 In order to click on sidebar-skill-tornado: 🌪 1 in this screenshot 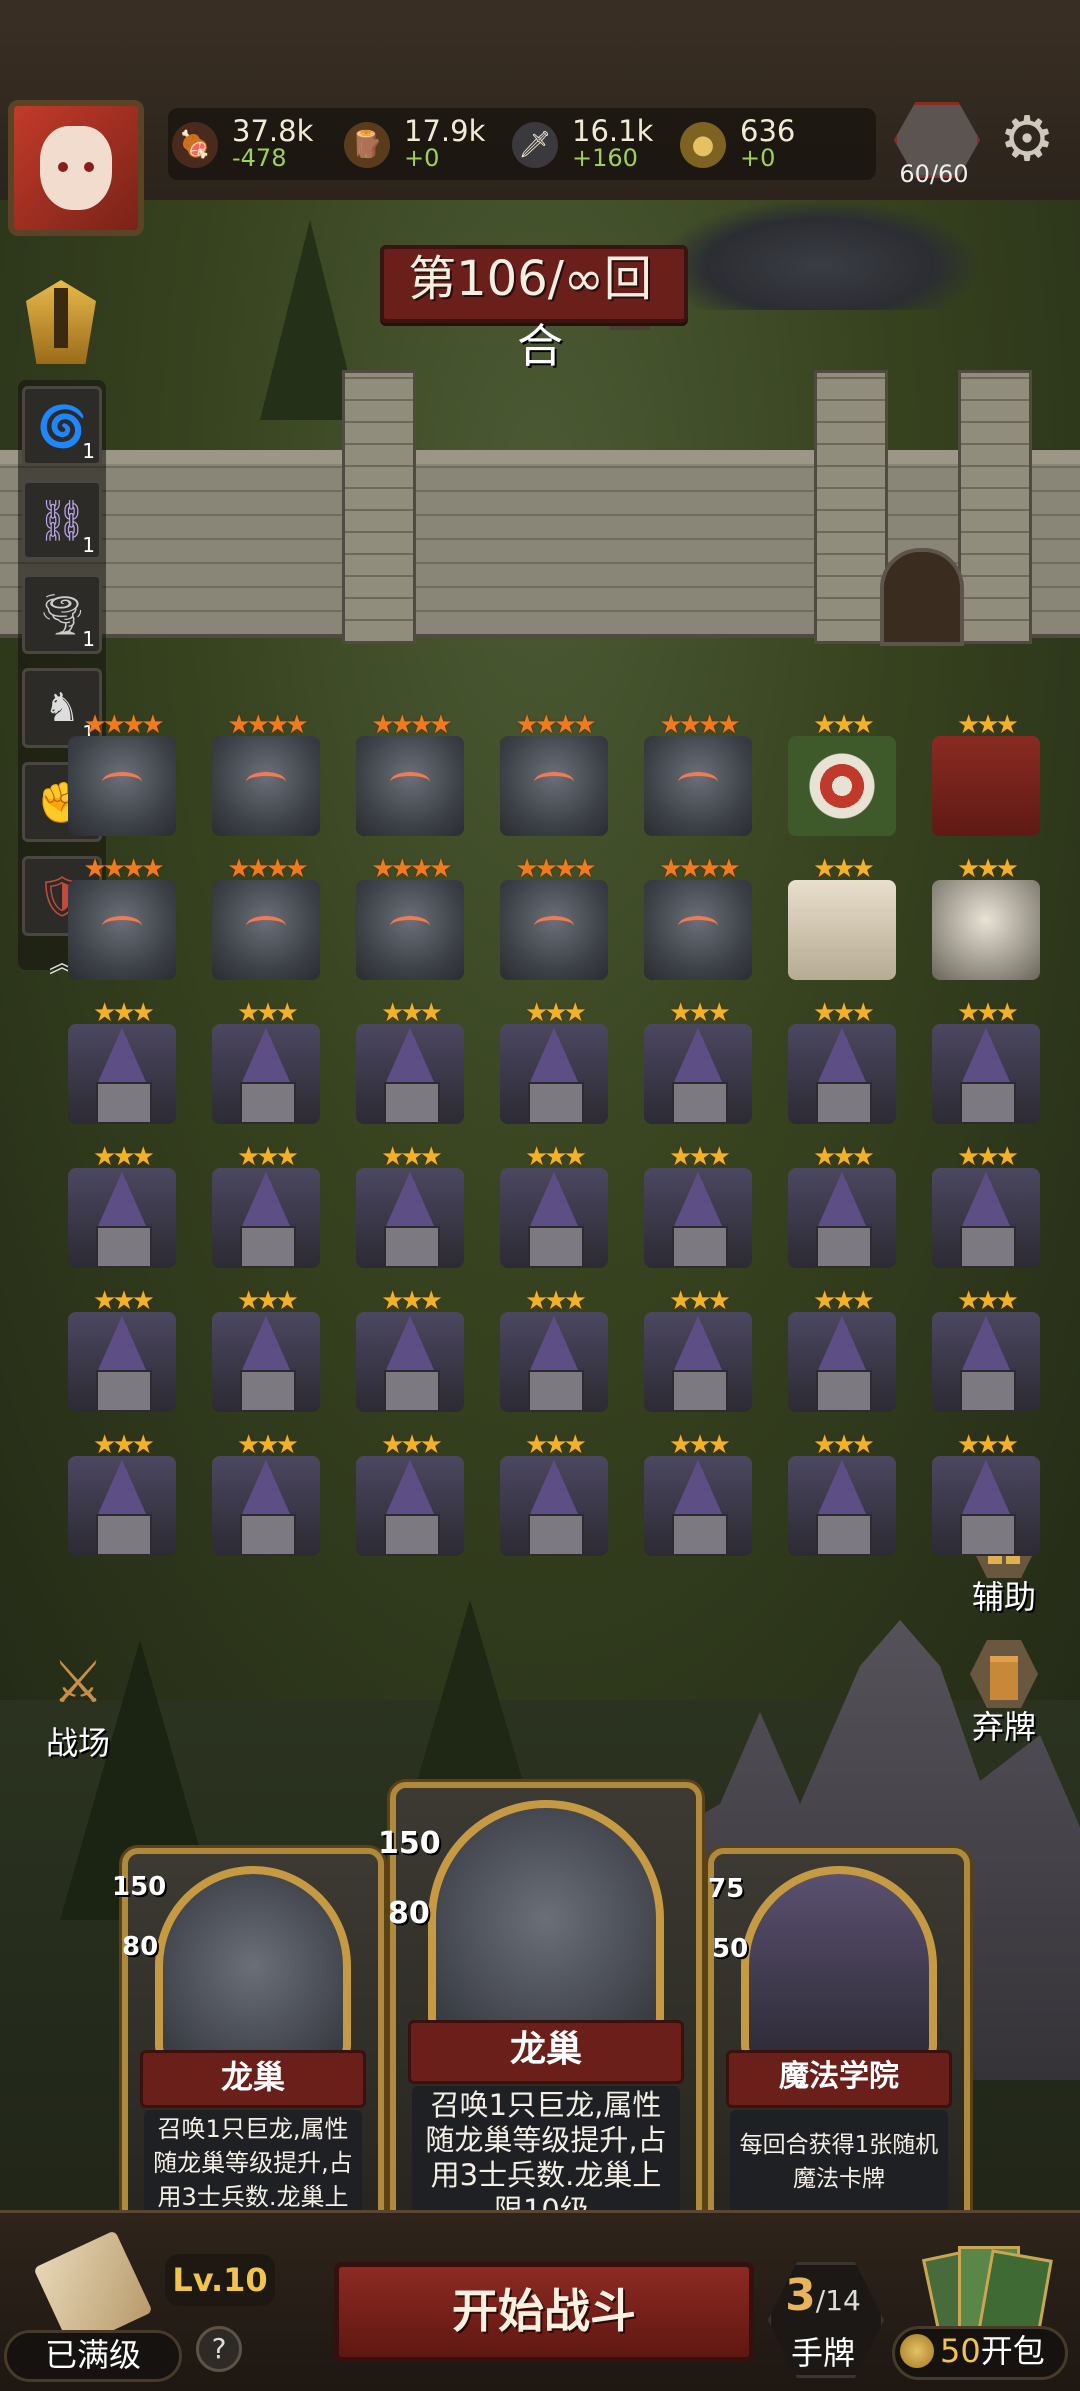, I will do `click(62, 614)`.